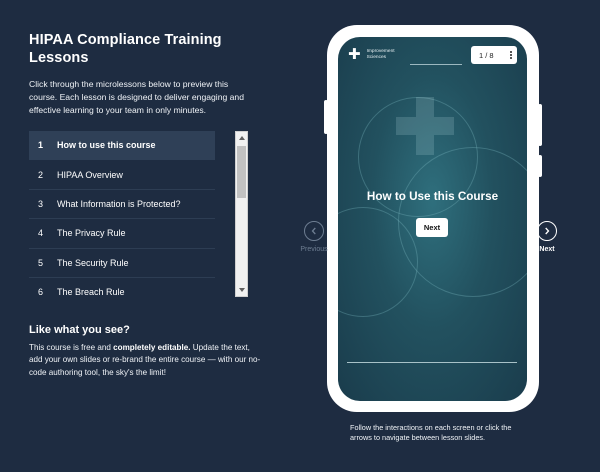 The height and width of the screenshot is (472, 600). Describe the element at coordinates (41, 233) in the screenshot. I see `lesson-number: 4` at that location.